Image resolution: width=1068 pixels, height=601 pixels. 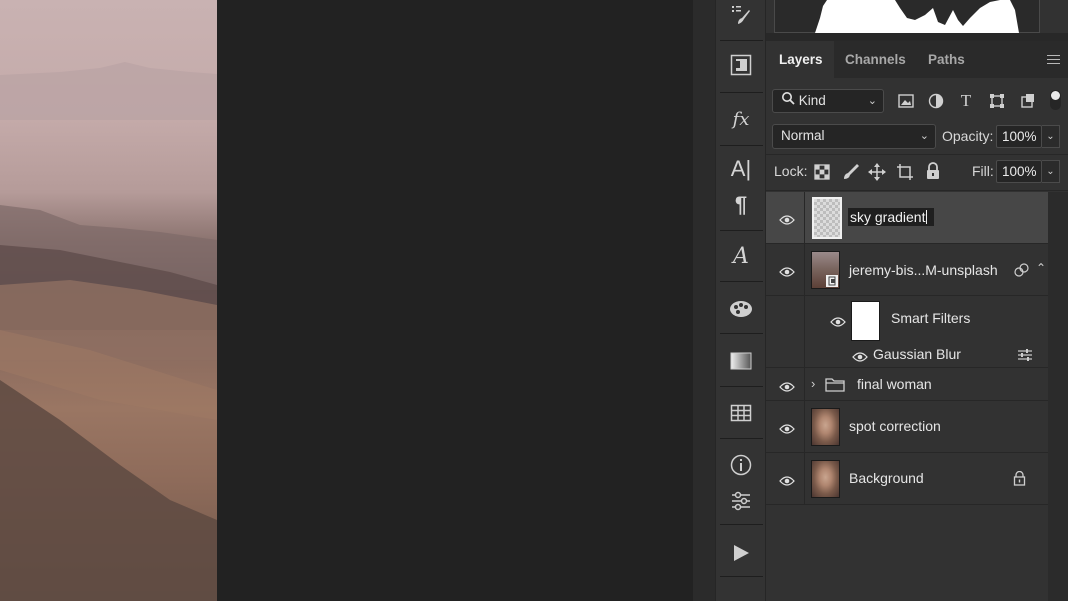 I want to click on filter-options-icon, so click(x=1025, y=356).